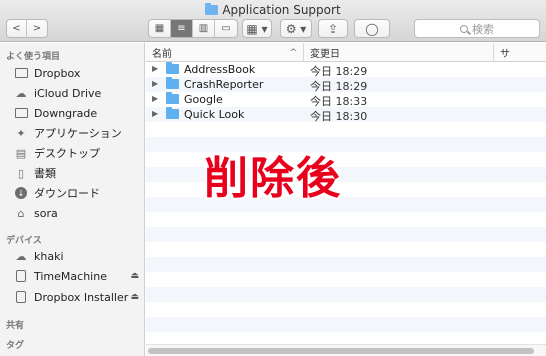 The width and height of the screenshot is (546, 356). I want to click on sidebar-item-label: iCloud Drive, so click(68, 93).